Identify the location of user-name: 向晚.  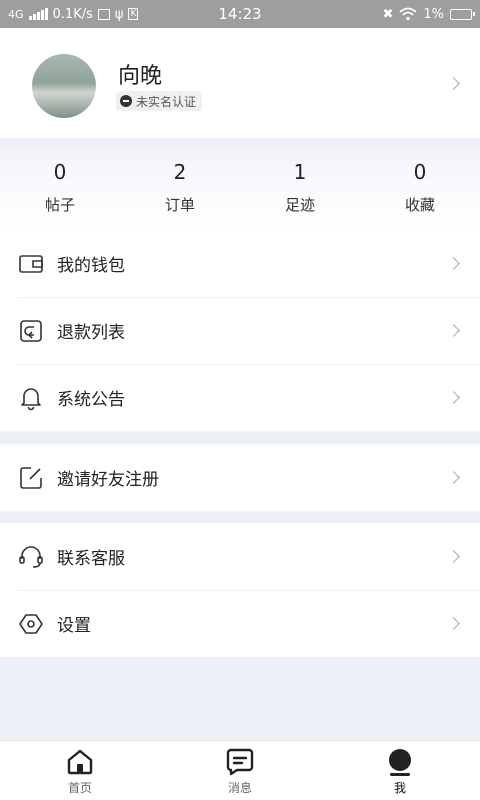
(140, 76).